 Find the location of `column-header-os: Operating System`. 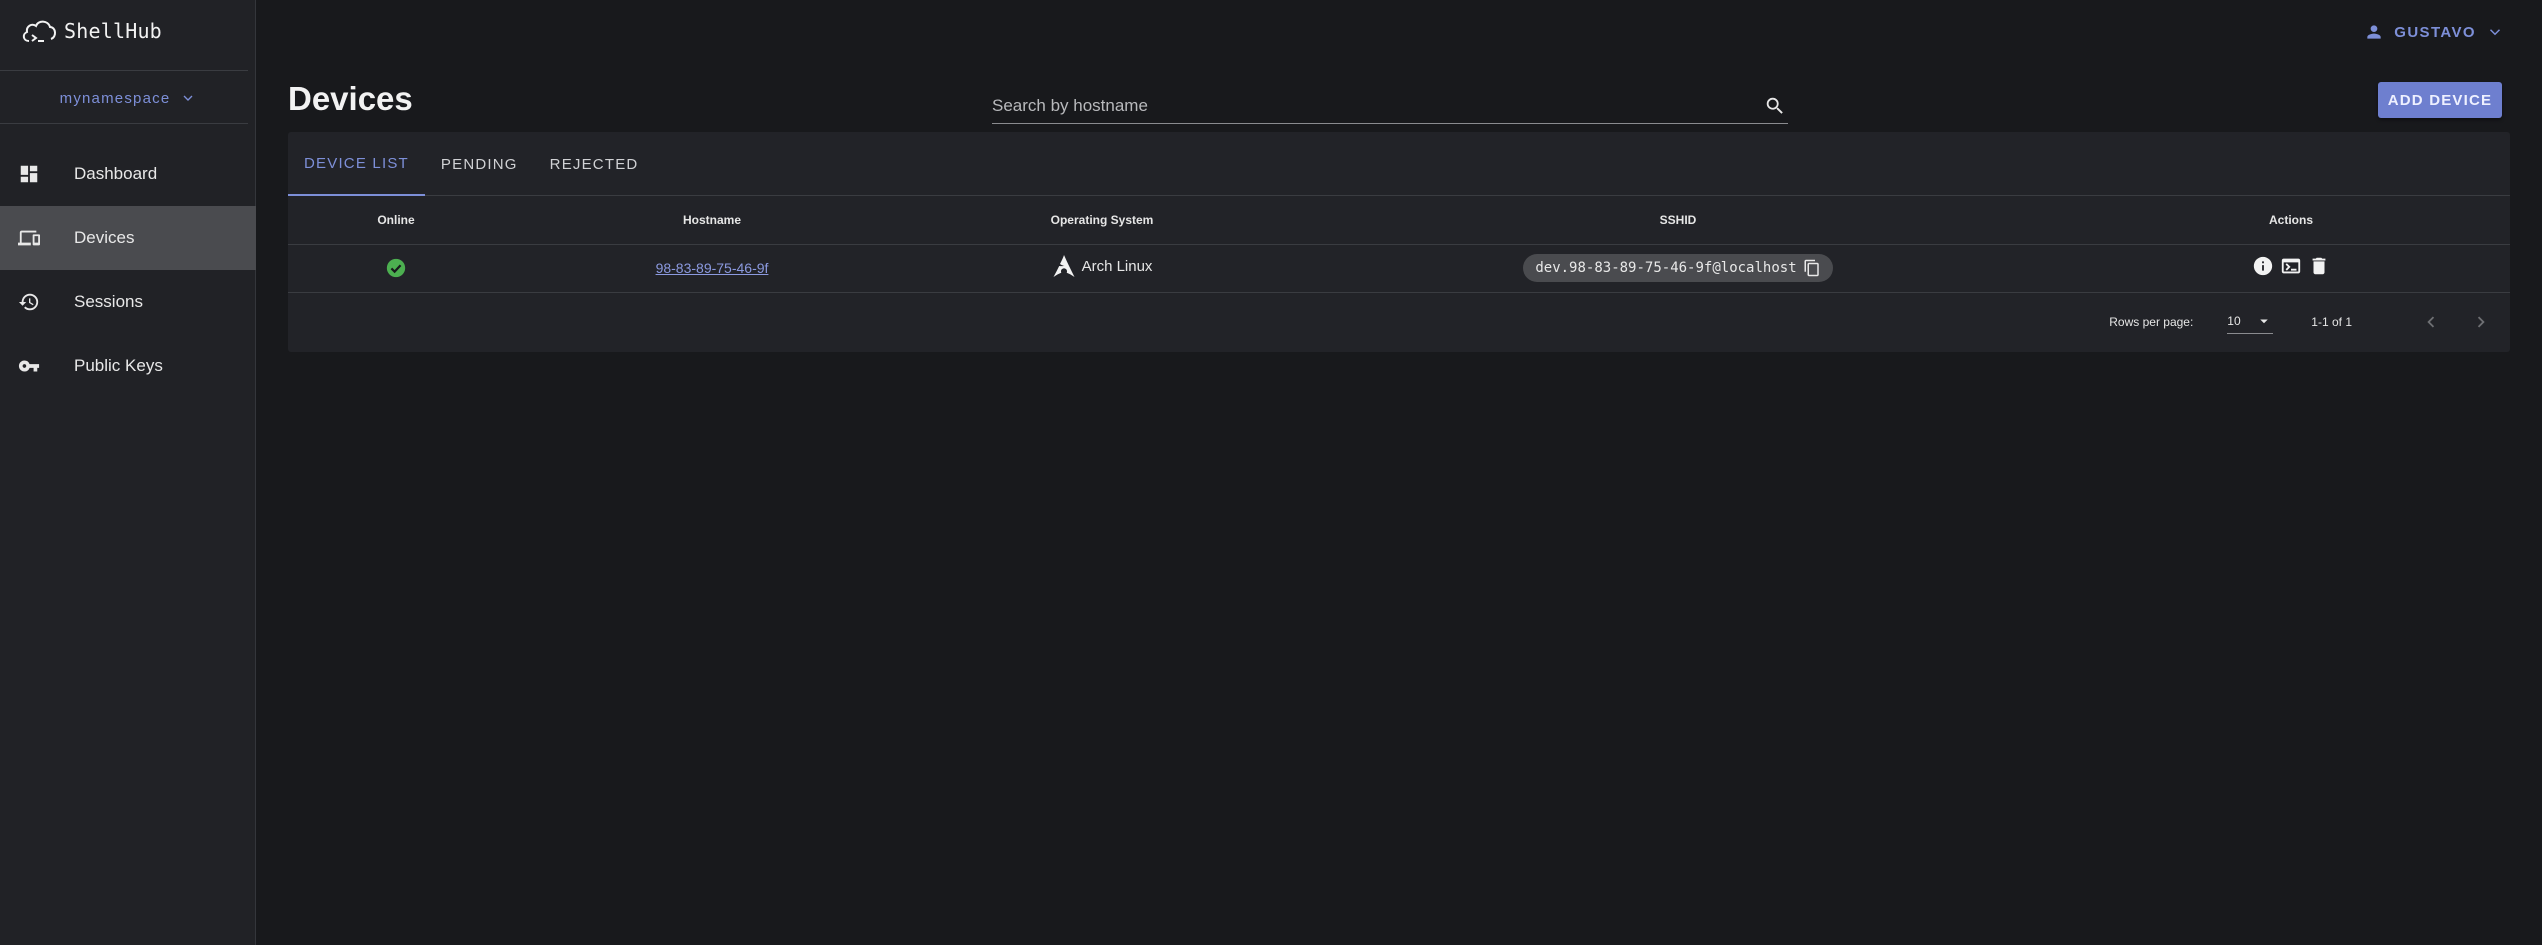

column-header-os: Operating System is located at coordinates (1102, 220).